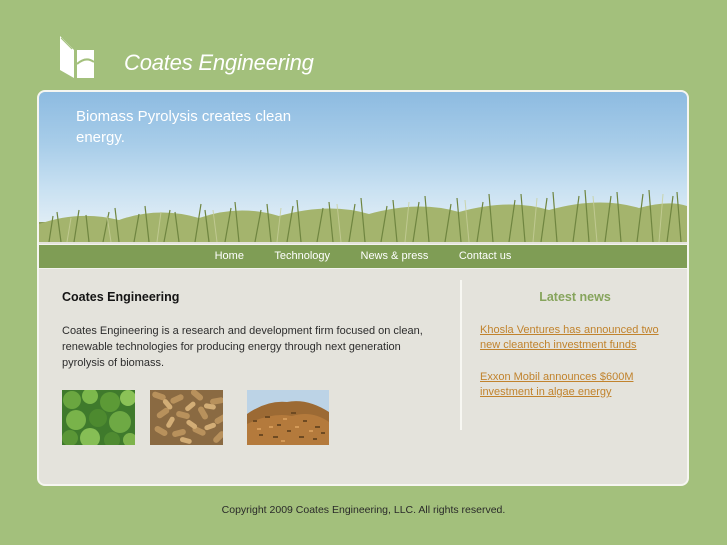 The height and width of the screenshot is (545, 727). I want to click on nav-technology: Technology, so click(302, 256).